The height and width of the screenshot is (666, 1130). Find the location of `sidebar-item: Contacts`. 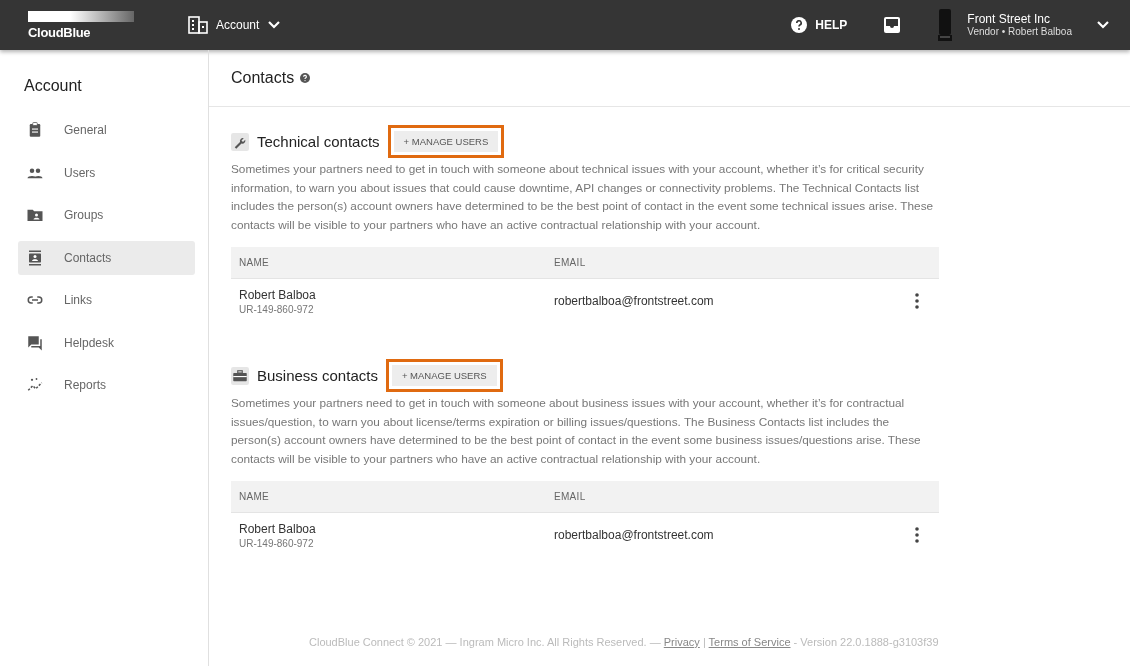

sidebar-item: Contacts is located at coordinates (106, 257).